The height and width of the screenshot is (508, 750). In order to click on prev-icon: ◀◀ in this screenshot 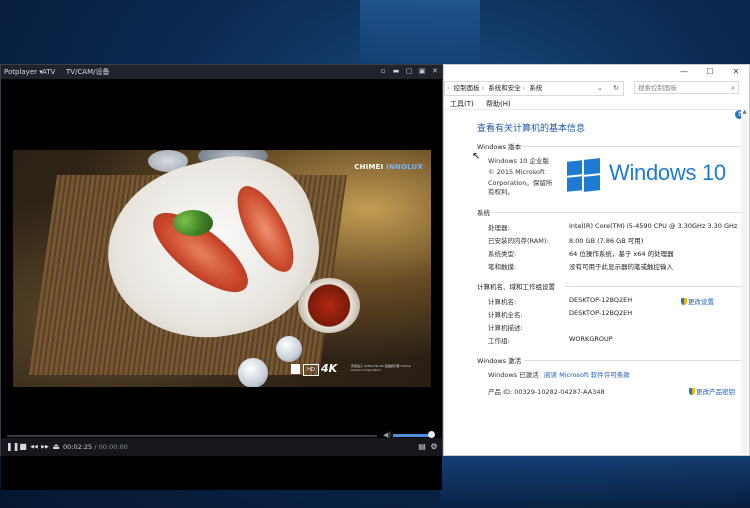, I will do `click(34, 447)`.